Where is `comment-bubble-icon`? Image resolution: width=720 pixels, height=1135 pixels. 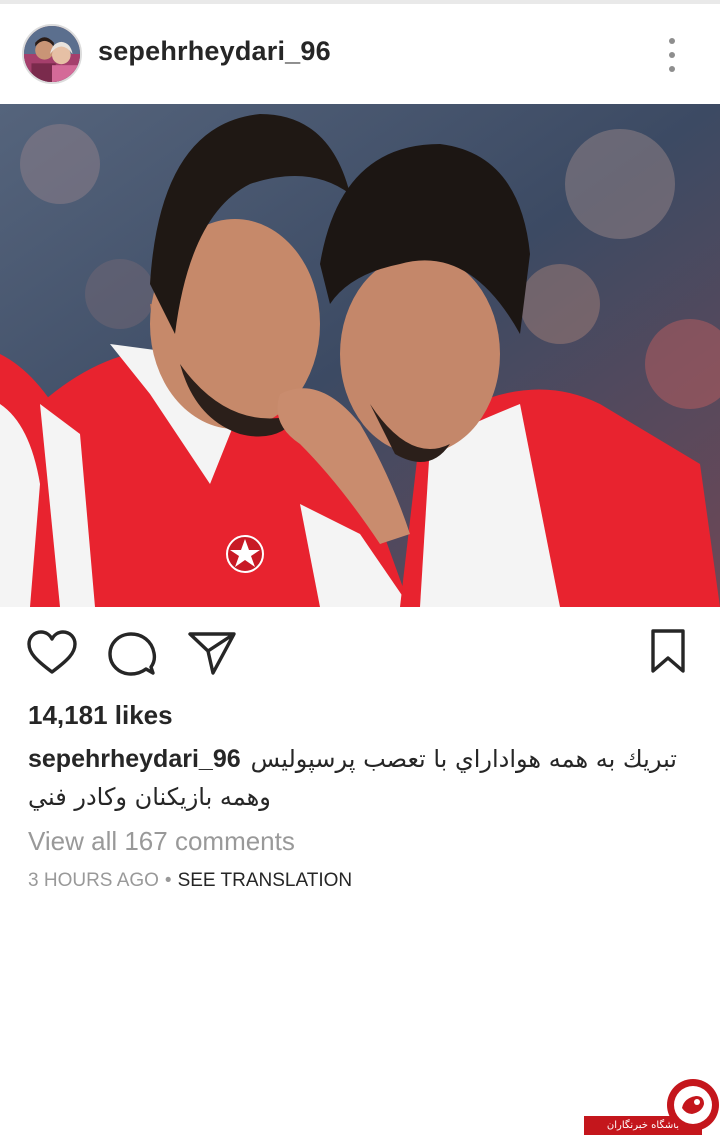 comment-bubble-icon is located at coordinates (132, 653).